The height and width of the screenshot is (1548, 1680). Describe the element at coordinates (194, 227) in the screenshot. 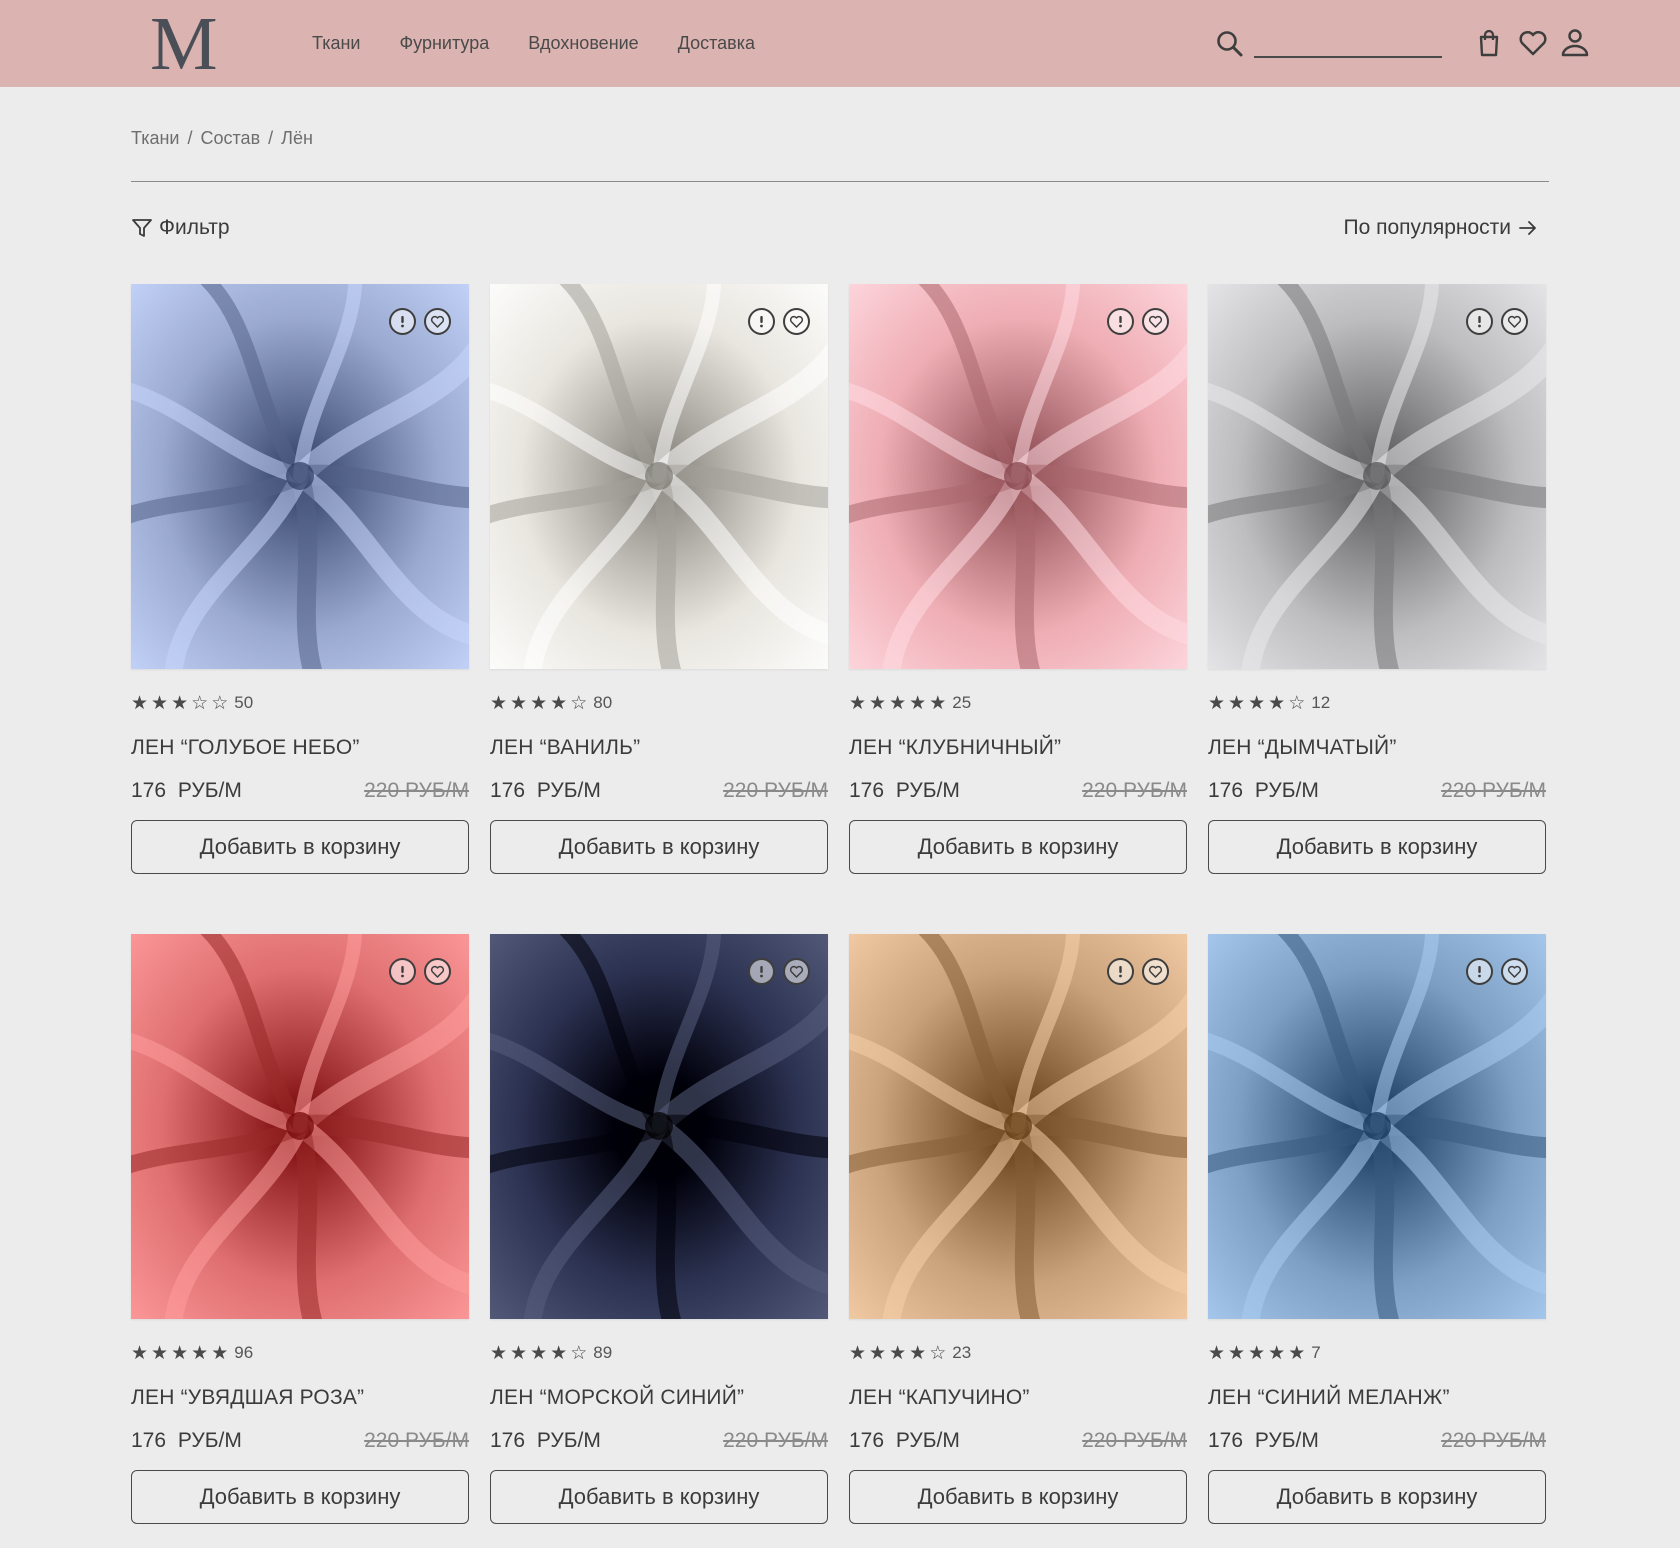

I see `filter-label: Фильтр` at that location.